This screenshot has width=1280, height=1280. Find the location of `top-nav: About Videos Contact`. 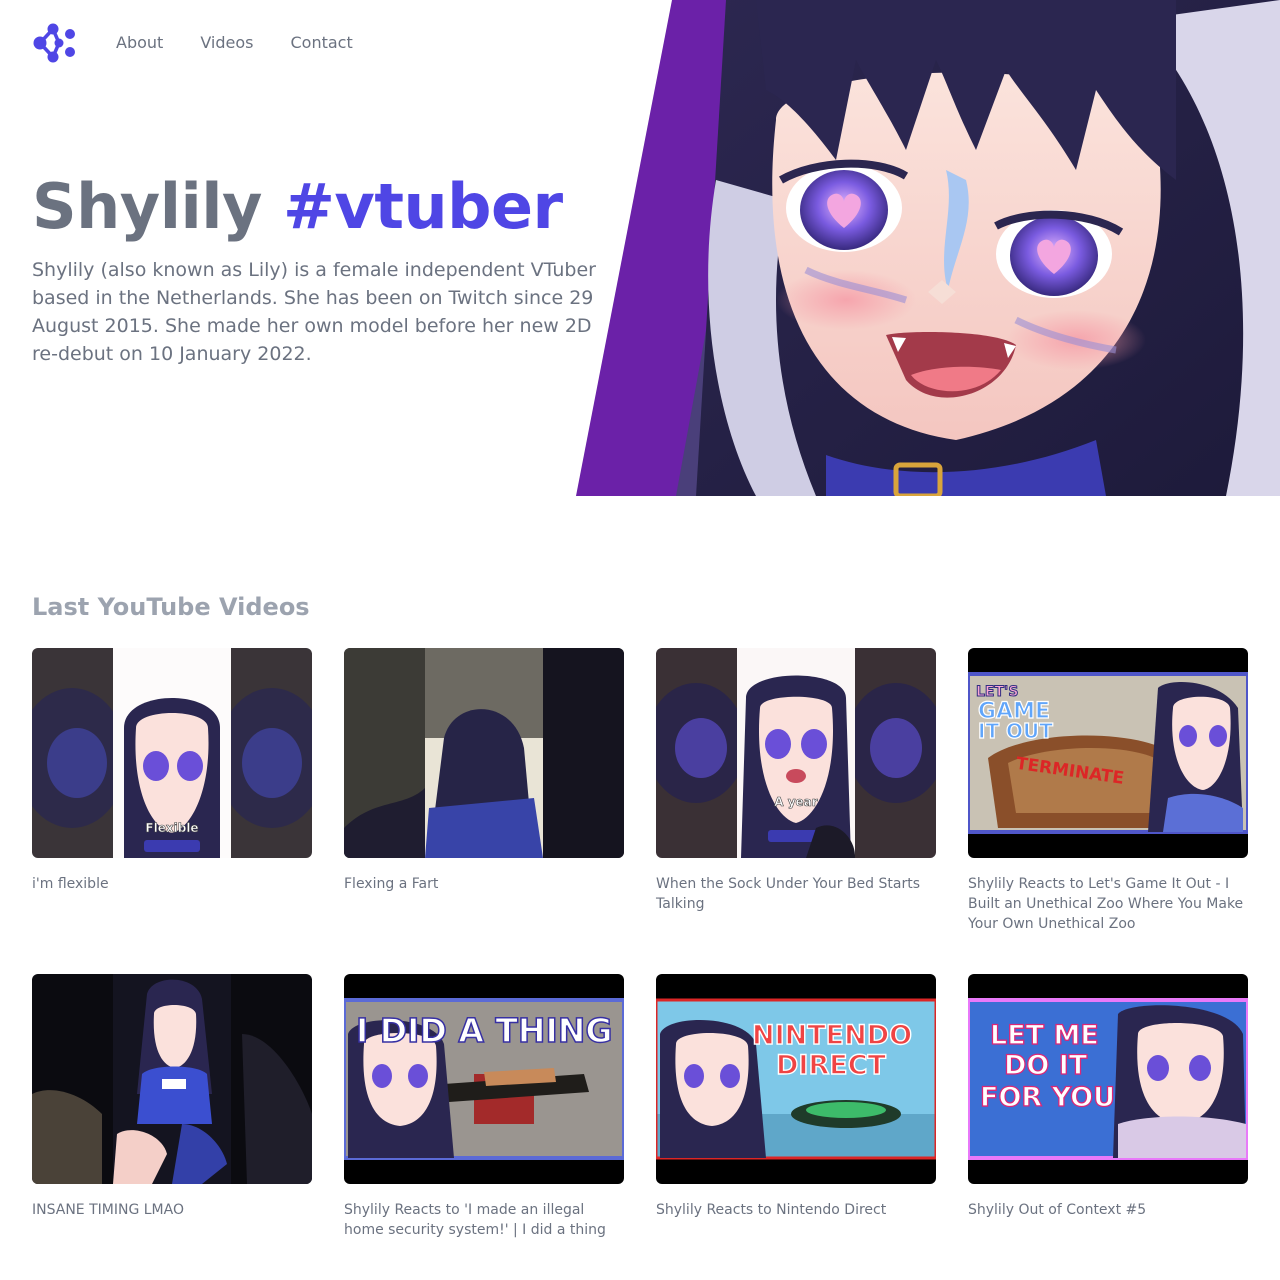

top-nav: About Videos Contact is located at coordinates (211, 43).